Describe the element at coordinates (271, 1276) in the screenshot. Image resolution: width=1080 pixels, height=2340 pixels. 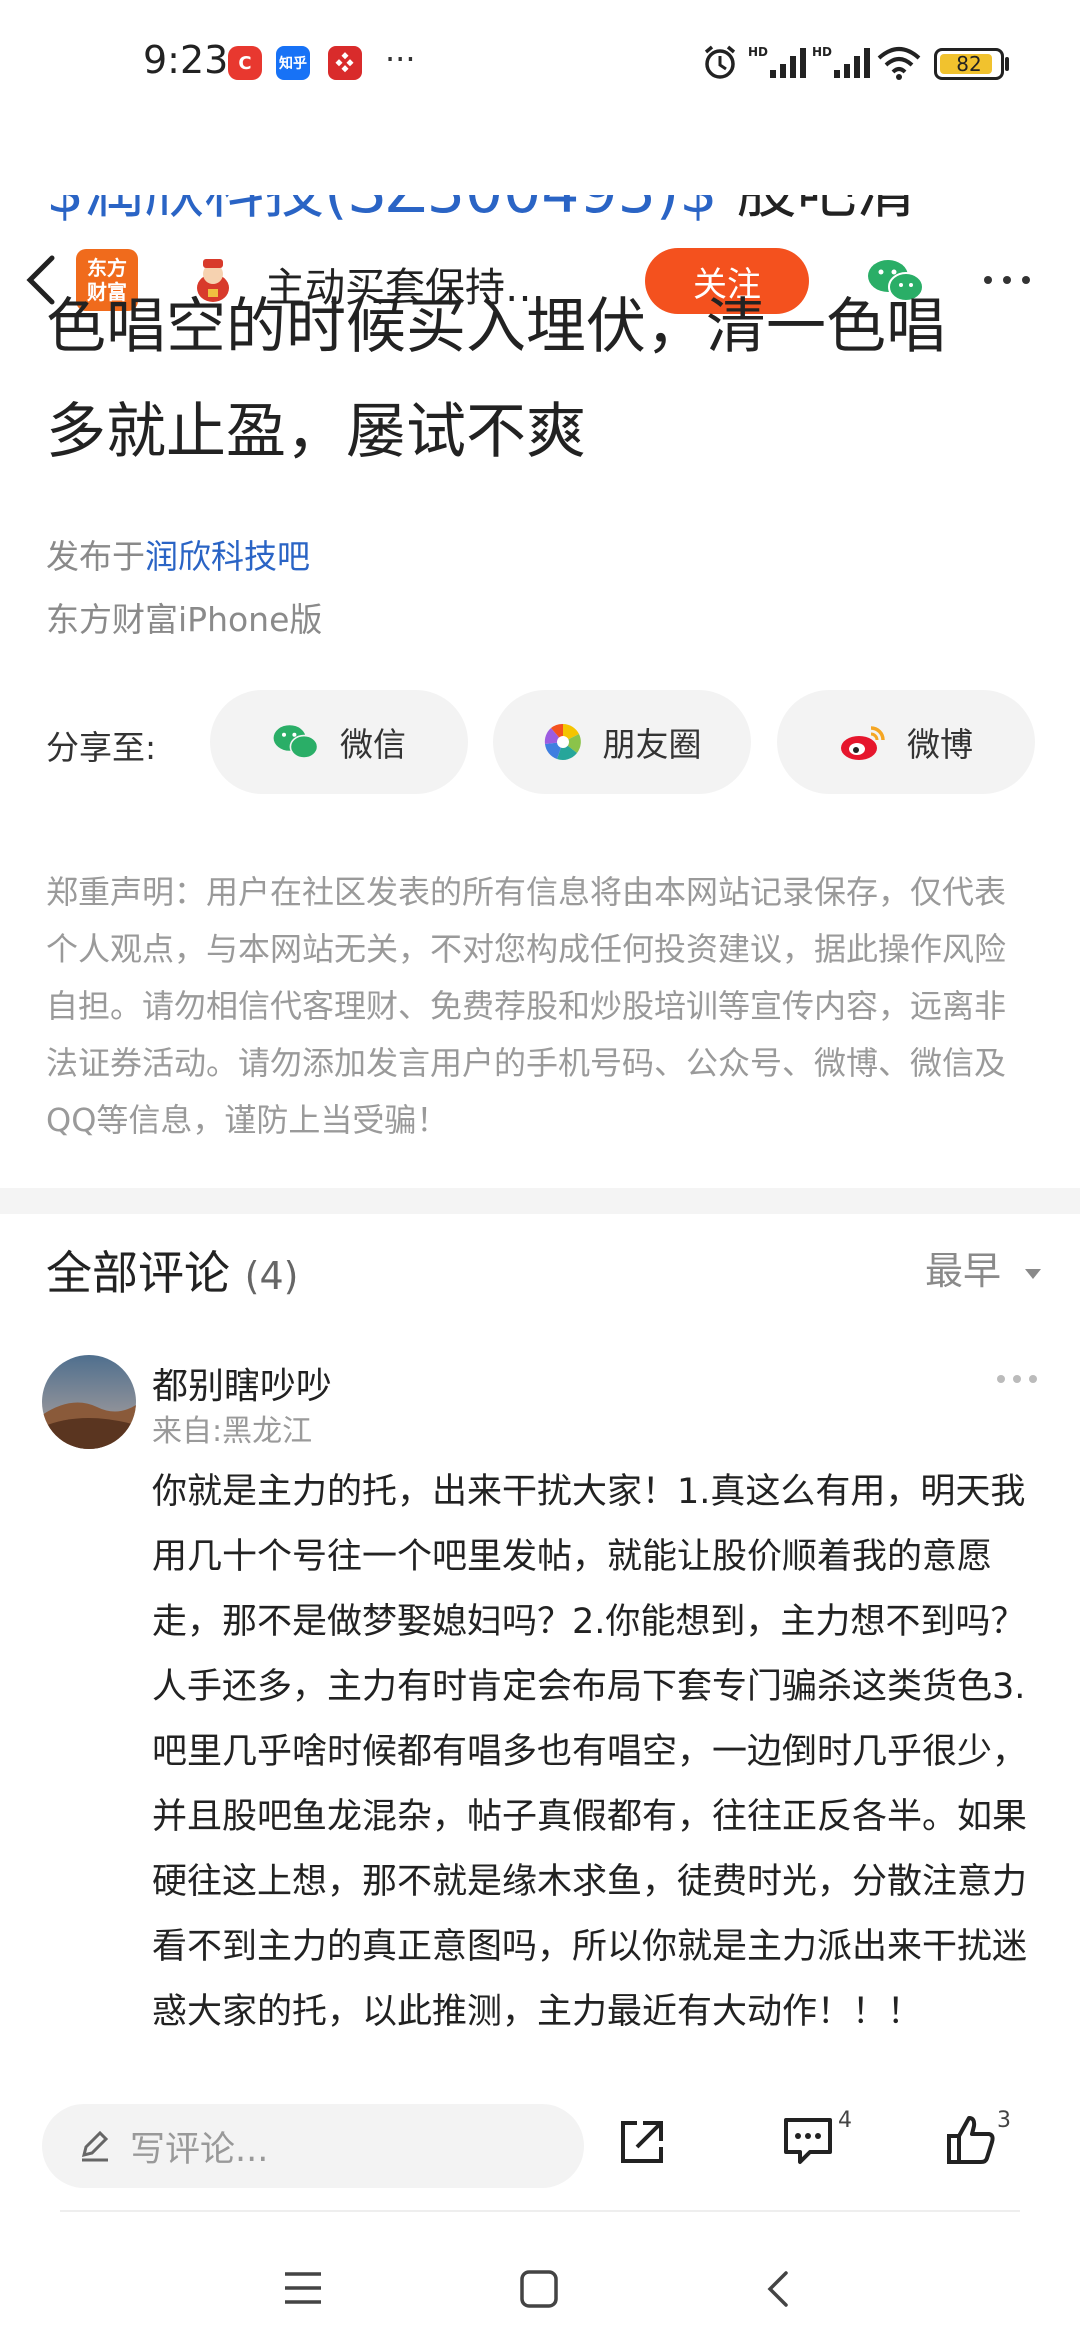
I see `comments-count: (4)` at that location.